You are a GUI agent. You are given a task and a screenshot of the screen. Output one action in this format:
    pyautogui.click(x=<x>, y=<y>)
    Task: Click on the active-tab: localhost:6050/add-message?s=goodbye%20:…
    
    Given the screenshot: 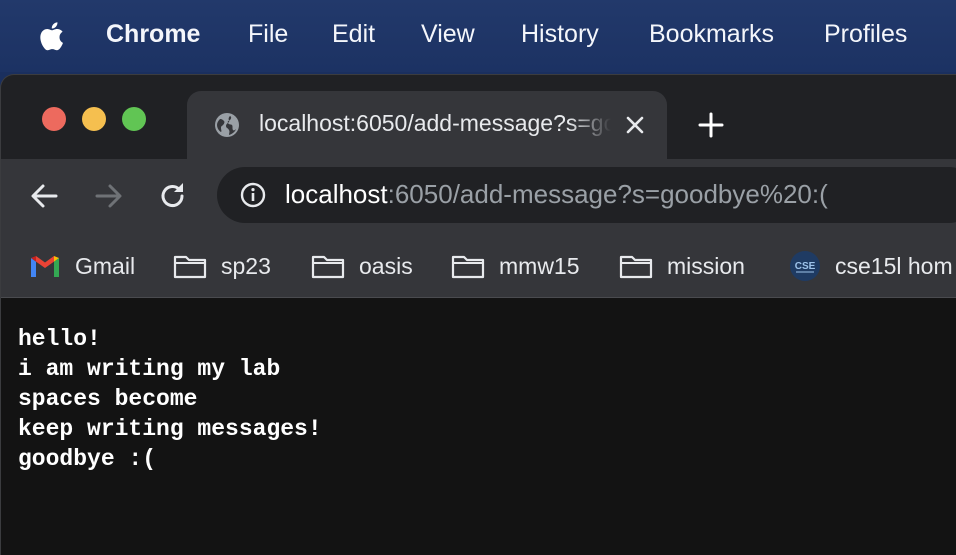 What is the action you would take?
    pyautogui.click(x=427, y=125)
    